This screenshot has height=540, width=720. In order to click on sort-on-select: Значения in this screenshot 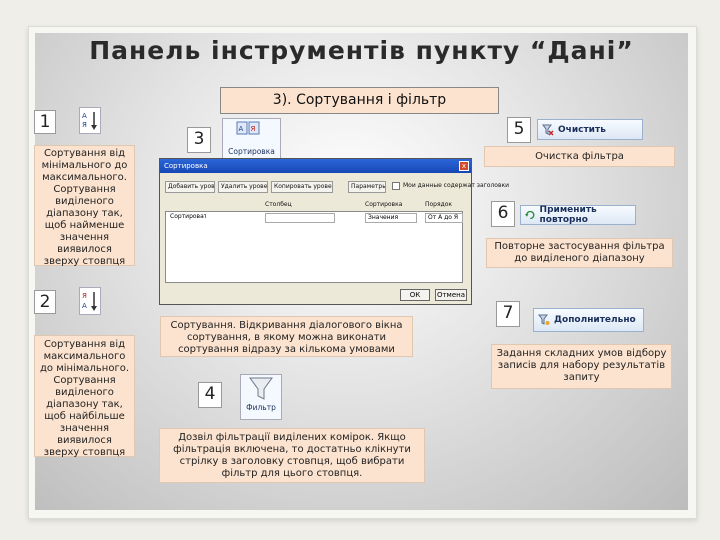, I will do `click(391, 218)`.